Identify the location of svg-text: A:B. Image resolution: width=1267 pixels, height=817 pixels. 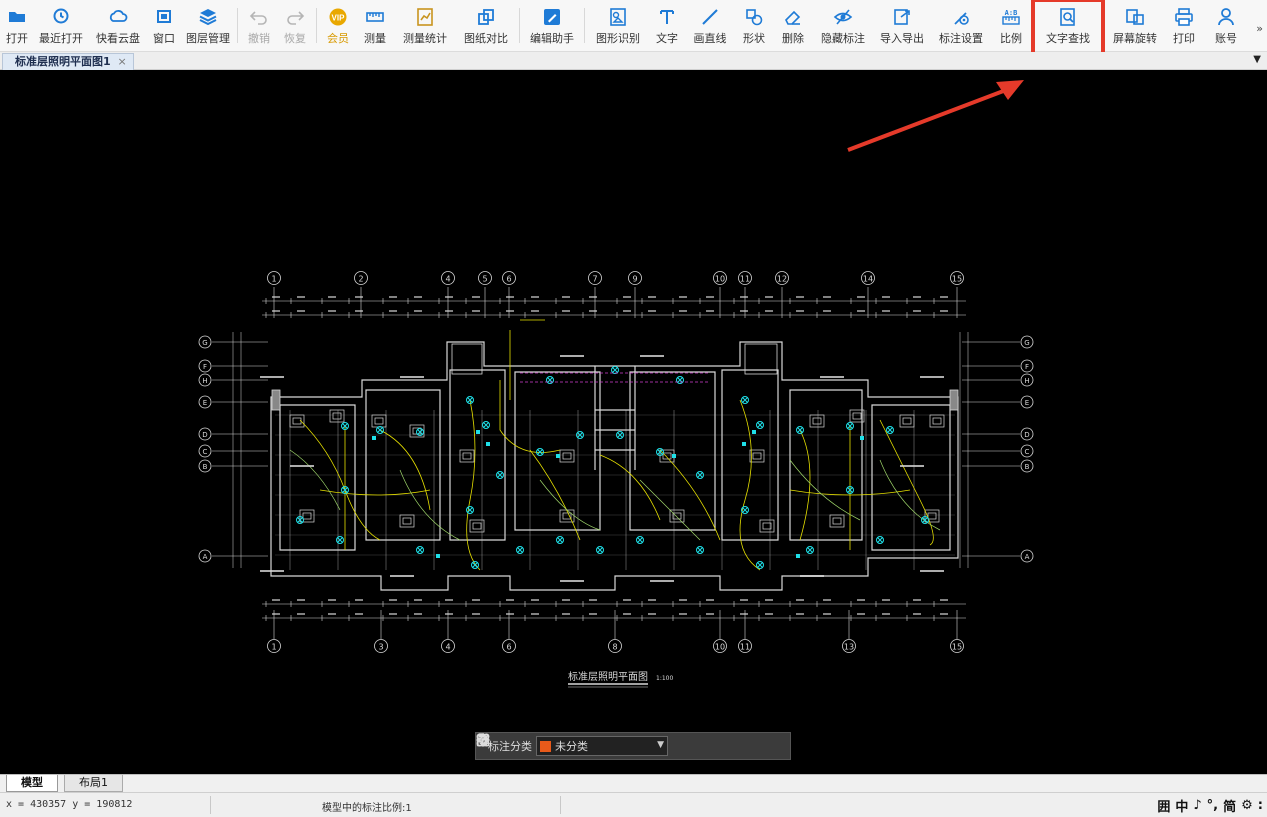
(1011, 13).